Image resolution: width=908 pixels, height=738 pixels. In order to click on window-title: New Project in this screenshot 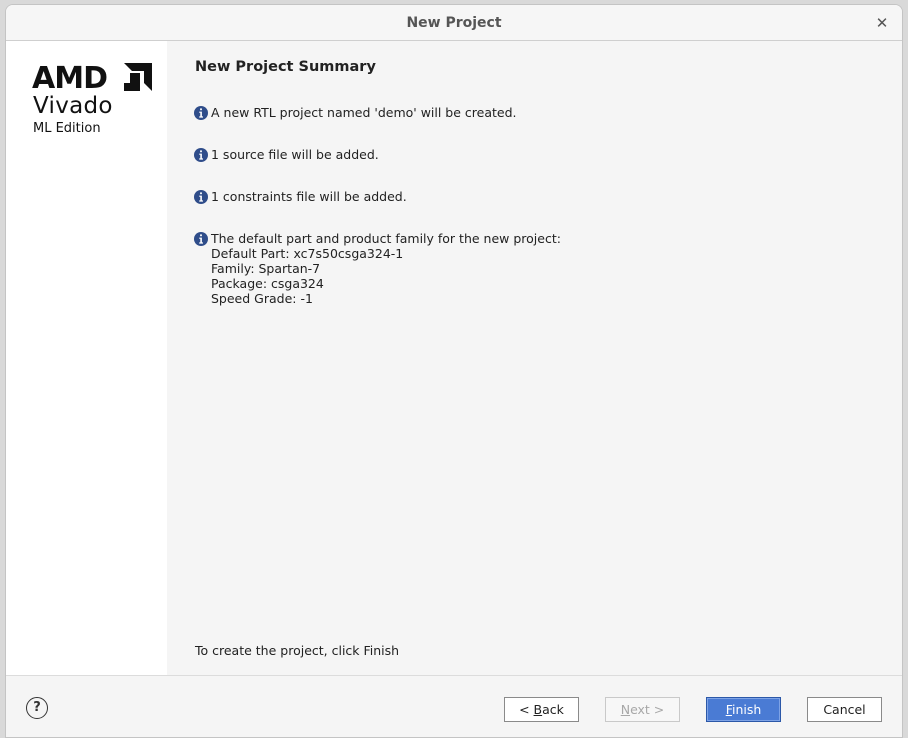, I will do `click(454, 23)`.